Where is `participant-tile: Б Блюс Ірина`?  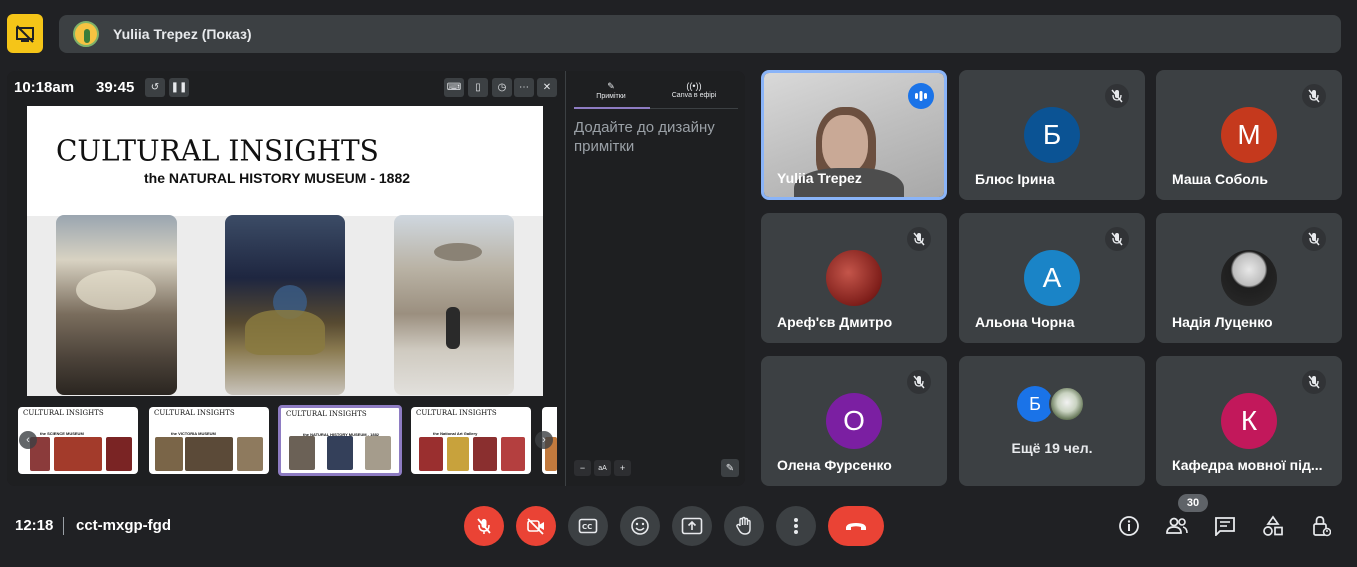 participant-tile: Б Блюс Ірина is located at coordinates (1052, 135).